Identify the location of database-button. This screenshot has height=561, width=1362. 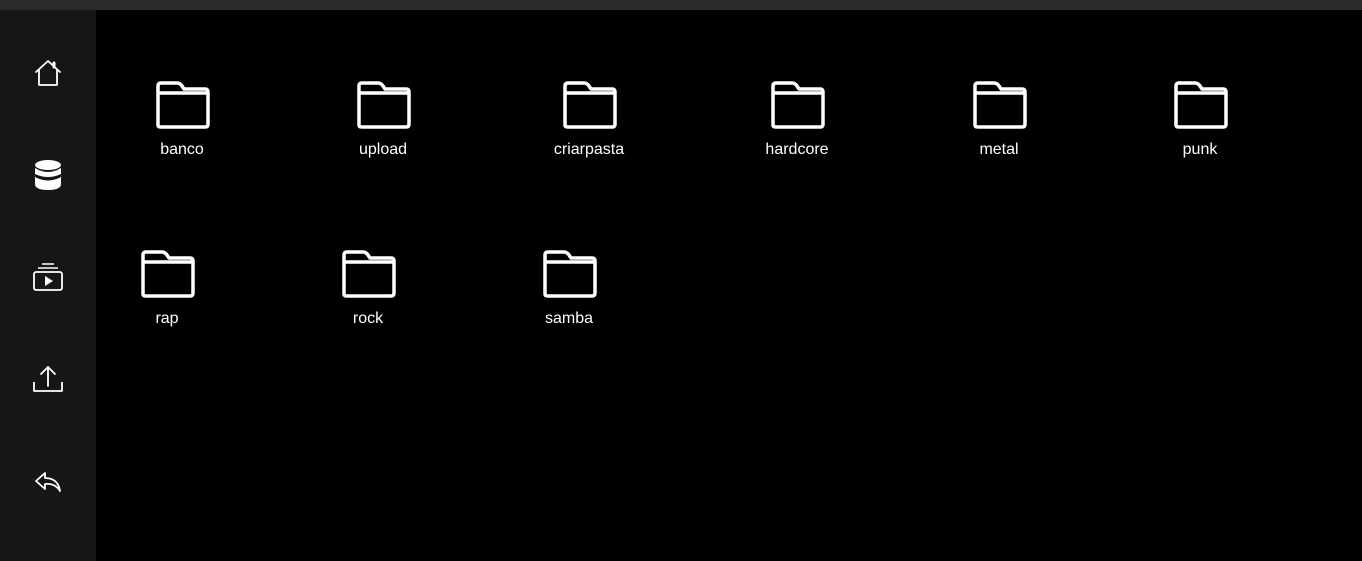
(48, 175).